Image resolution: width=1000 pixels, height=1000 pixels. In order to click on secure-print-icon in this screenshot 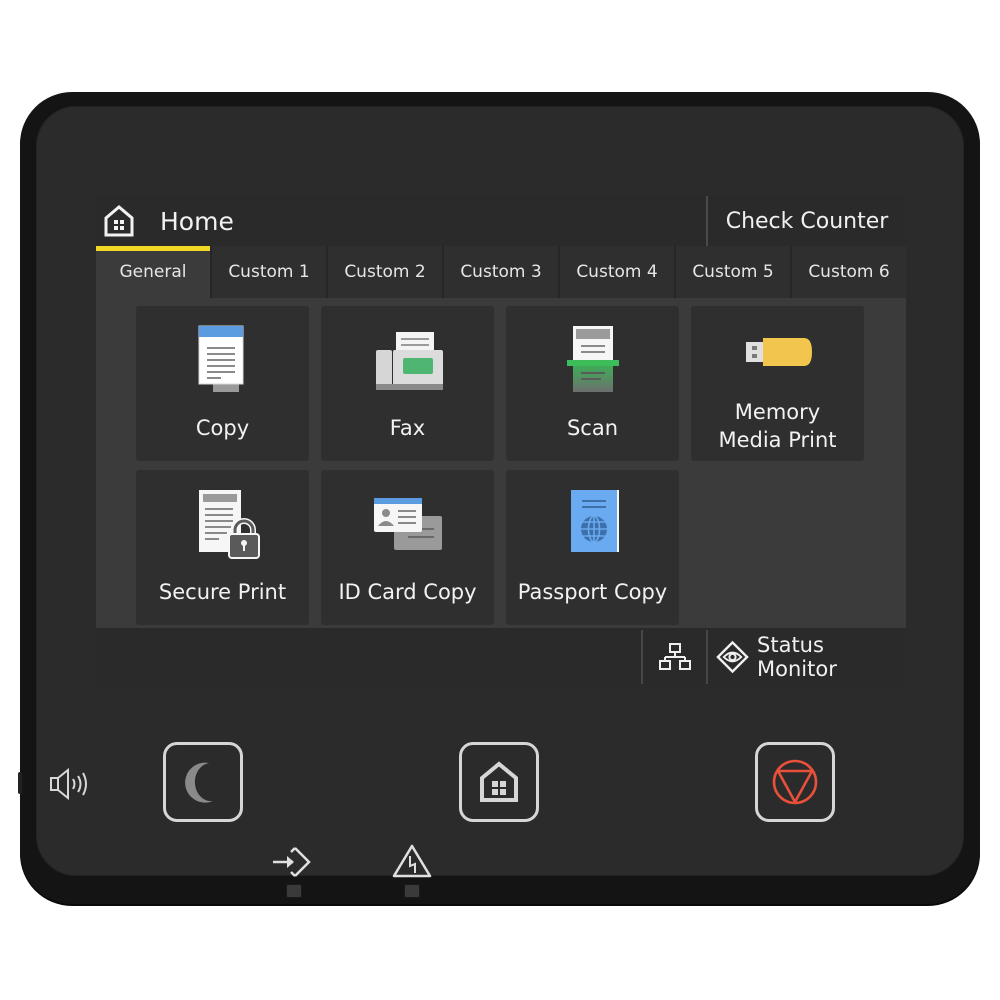, I will do `click(229, 524)`.